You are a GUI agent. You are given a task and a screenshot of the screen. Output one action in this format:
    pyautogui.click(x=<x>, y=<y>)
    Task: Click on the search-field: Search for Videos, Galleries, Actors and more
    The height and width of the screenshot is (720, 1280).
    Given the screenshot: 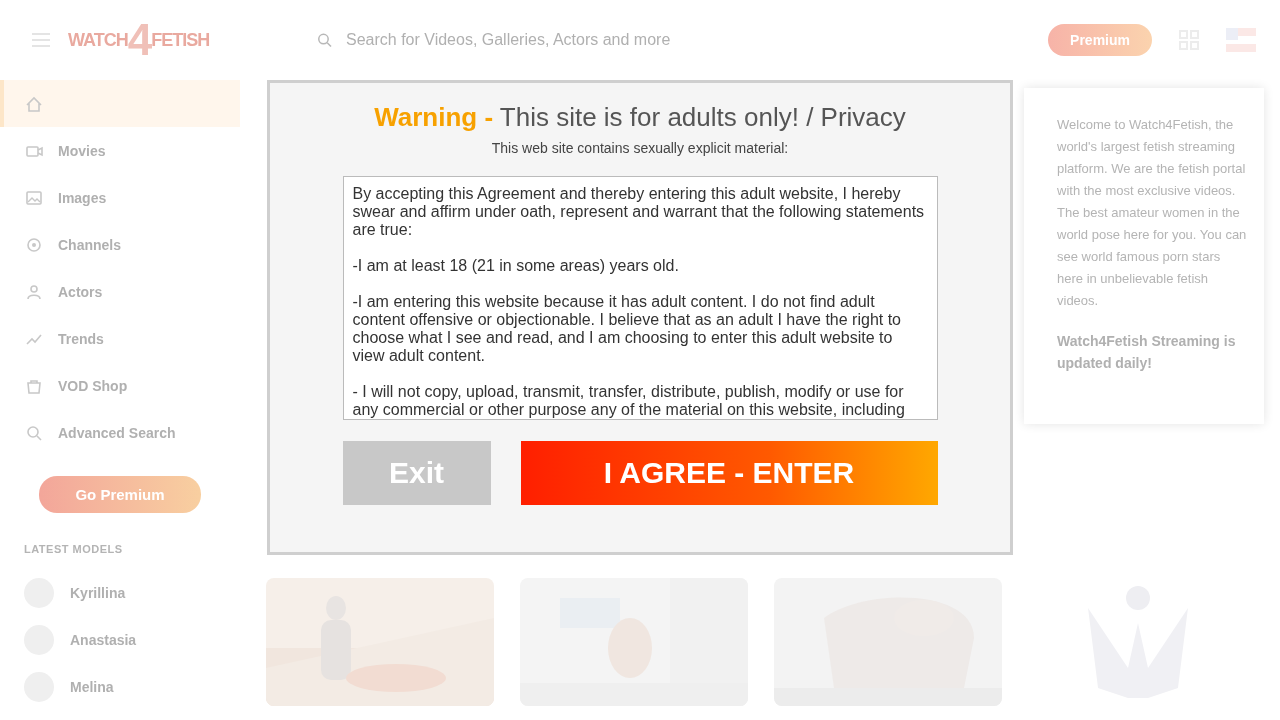 What is the action you would take?
    pyautogui.click(x=610, y=40)
    